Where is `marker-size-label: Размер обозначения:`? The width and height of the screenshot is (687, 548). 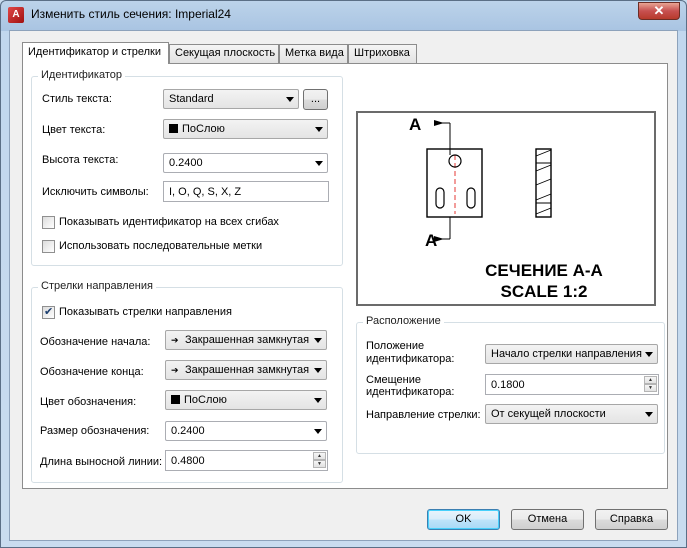 marker-size-label: Размер обозначения: is located at coordinates (95, 431).